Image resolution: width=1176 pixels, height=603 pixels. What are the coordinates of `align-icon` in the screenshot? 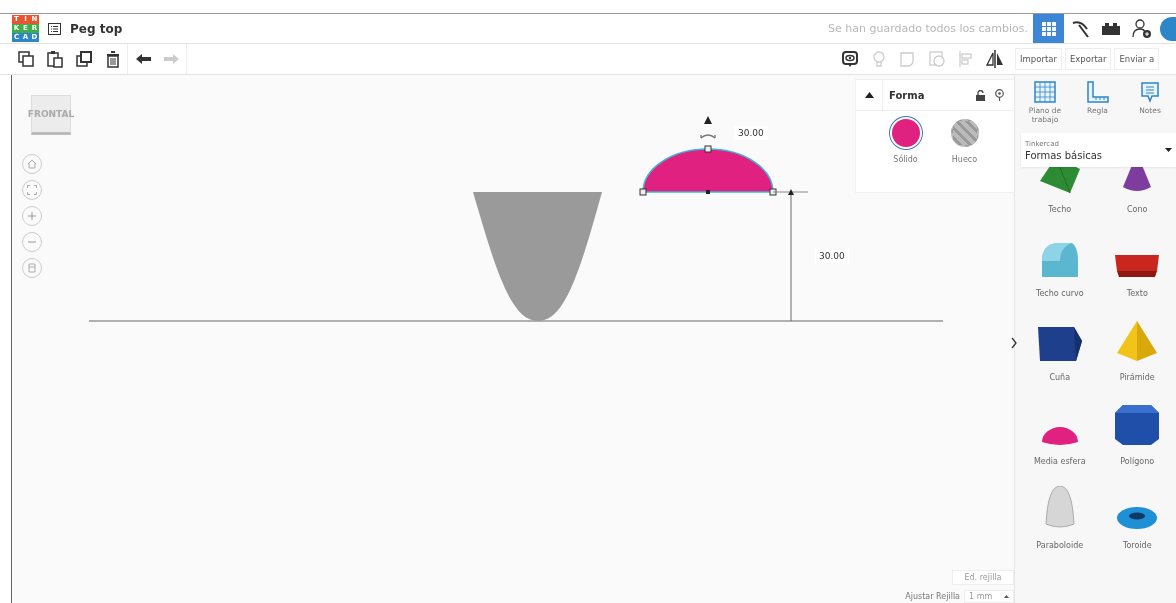 It's located at (965, 59).